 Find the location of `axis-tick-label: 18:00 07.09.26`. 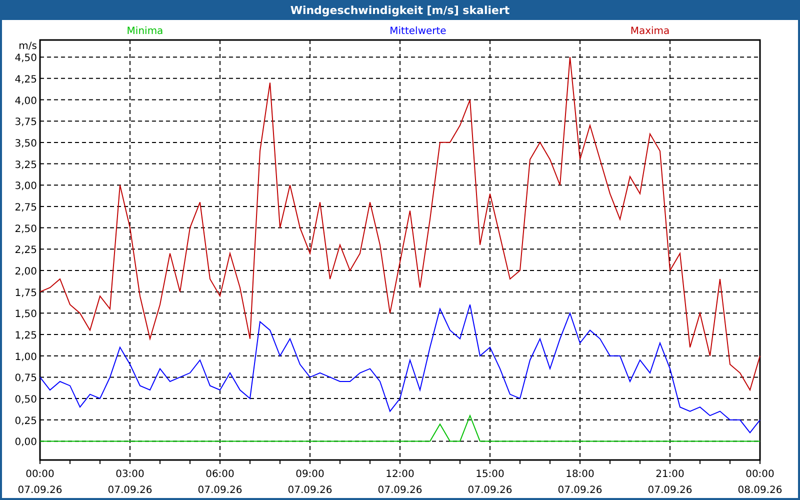

axis-tick-label: 18:00 07.09.26 is located at coordinates (580, 482).